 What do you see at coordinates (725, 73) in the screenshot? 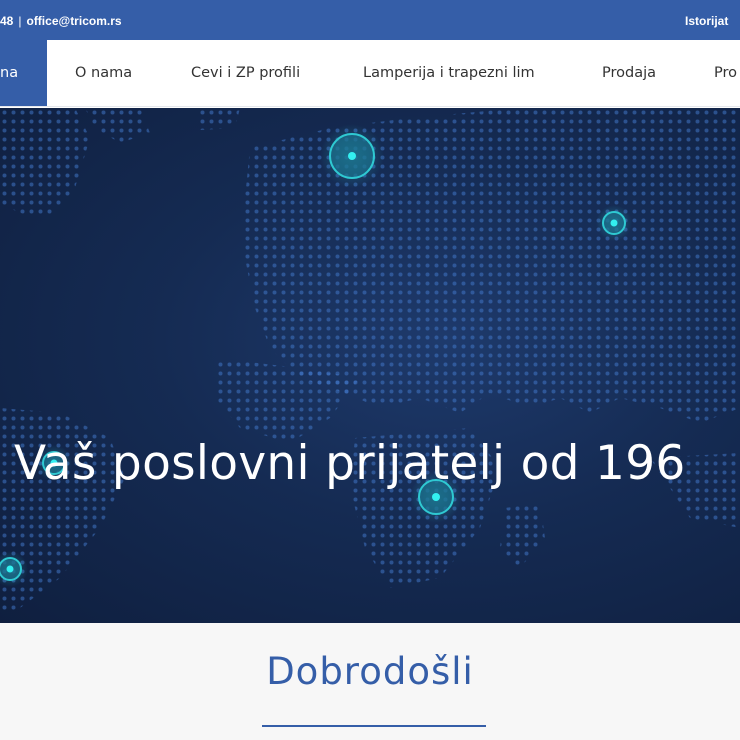
I see `nav-item-products: Pro` at bounding box center [725, 73].